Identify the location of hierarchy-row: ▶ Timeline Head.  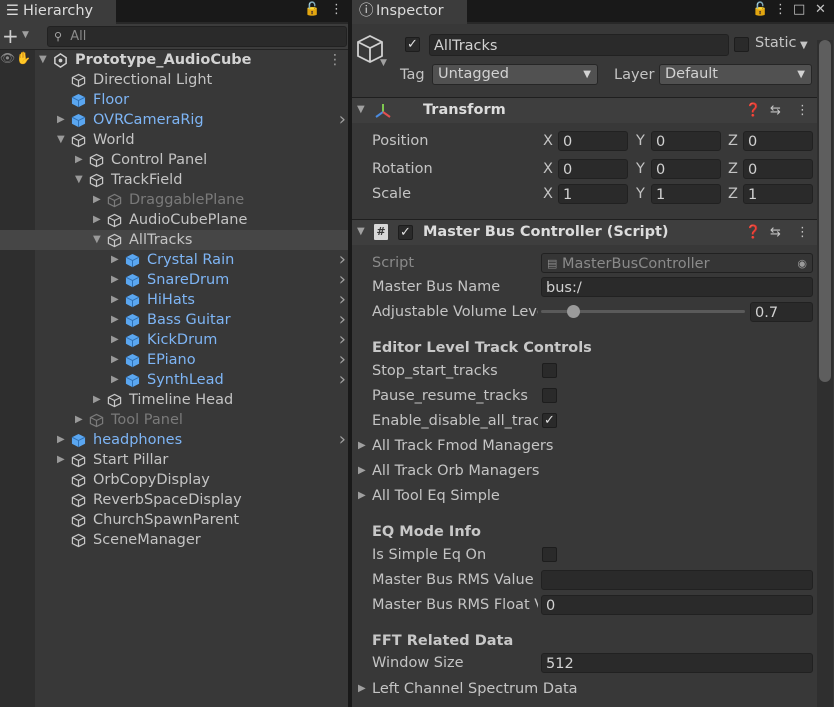
(174, 400).